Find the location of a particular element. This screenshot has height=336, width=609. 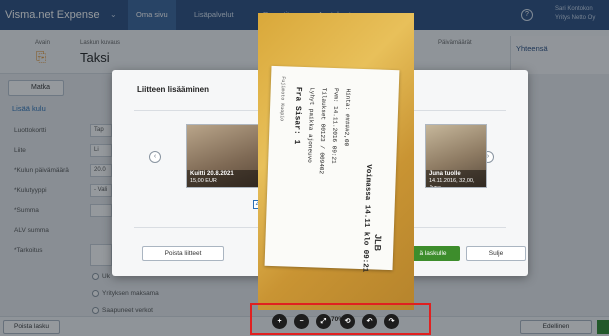

ticket-date: Pvm: 14.11.2016 09:21 is located at coordinates (335, 125).